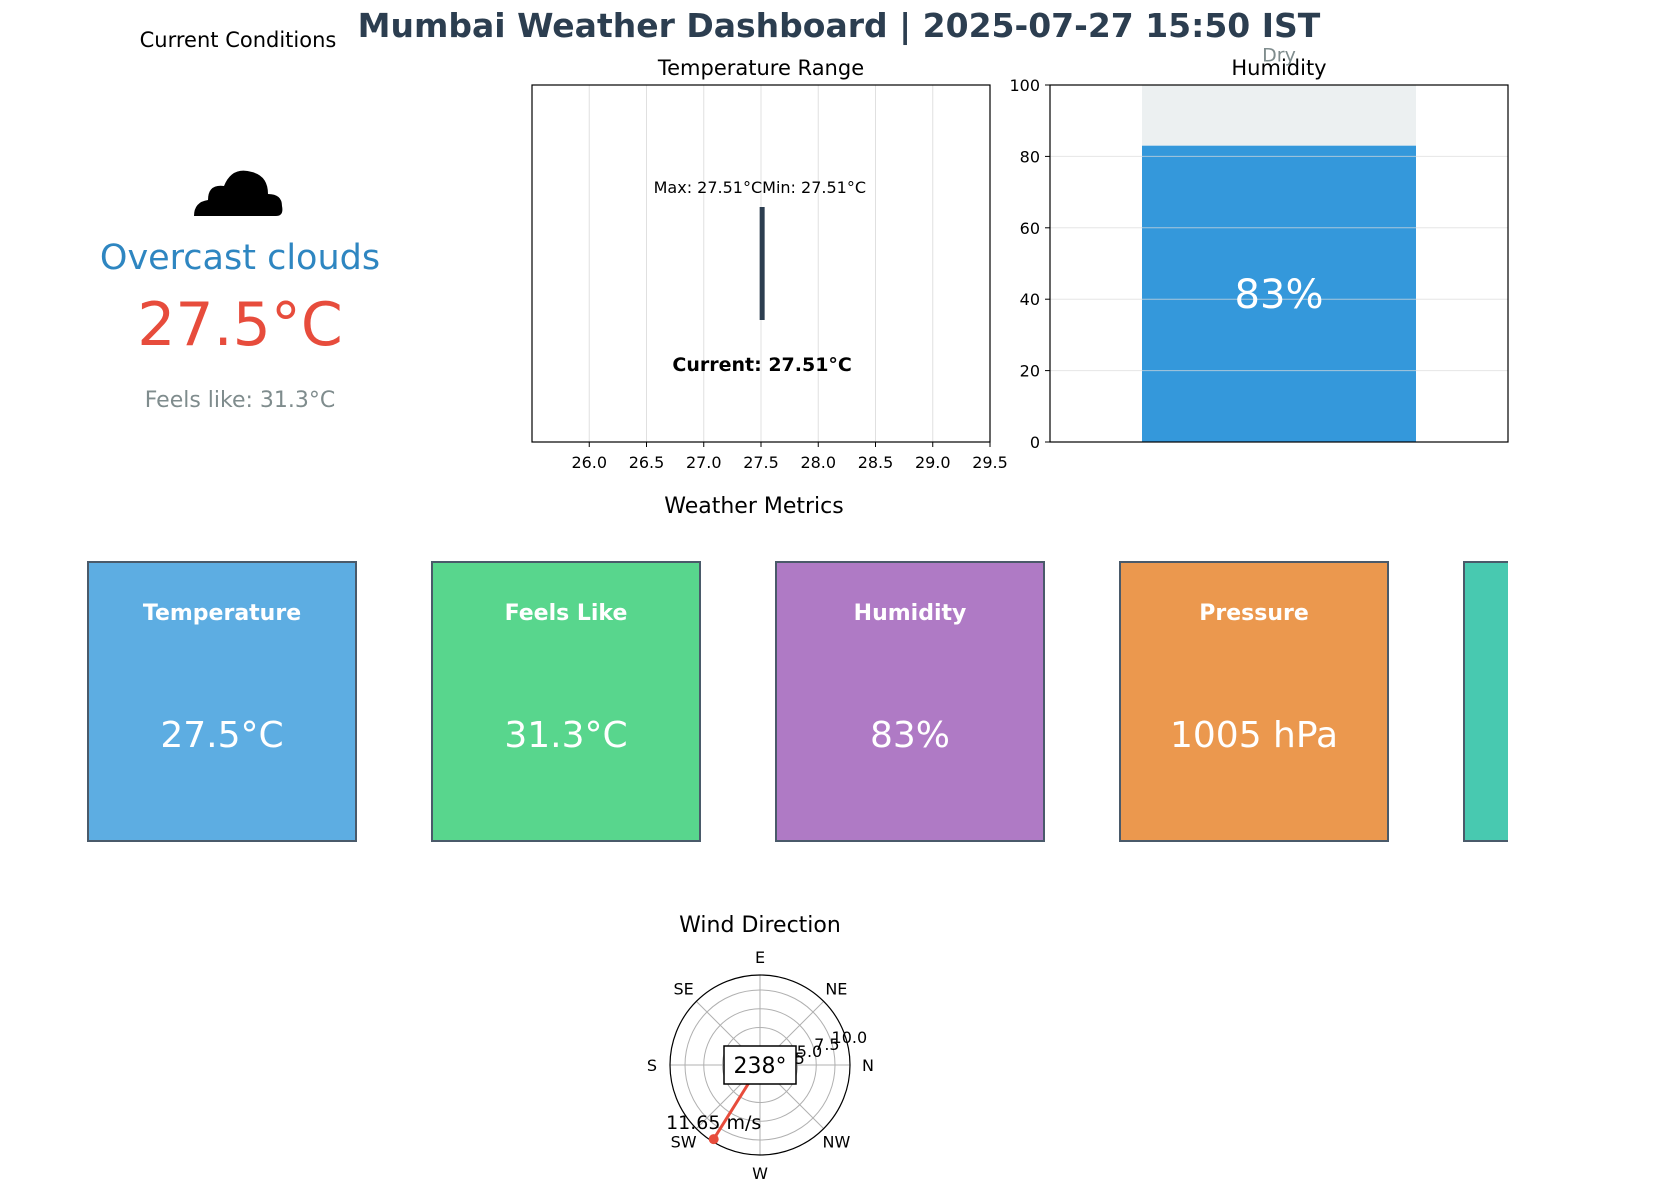 This screenshot has height=1182, width=1678. Describe the element at coordinates (704, 462) in the screenshot. I see `x-tick-label: 27.0` at that location.